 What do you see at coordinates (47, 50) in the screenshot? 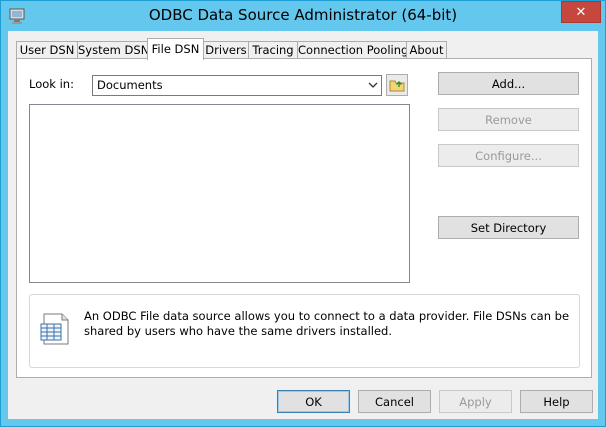
I see `tab-user-dsn: User DSN` at bounding box center [47, 50].